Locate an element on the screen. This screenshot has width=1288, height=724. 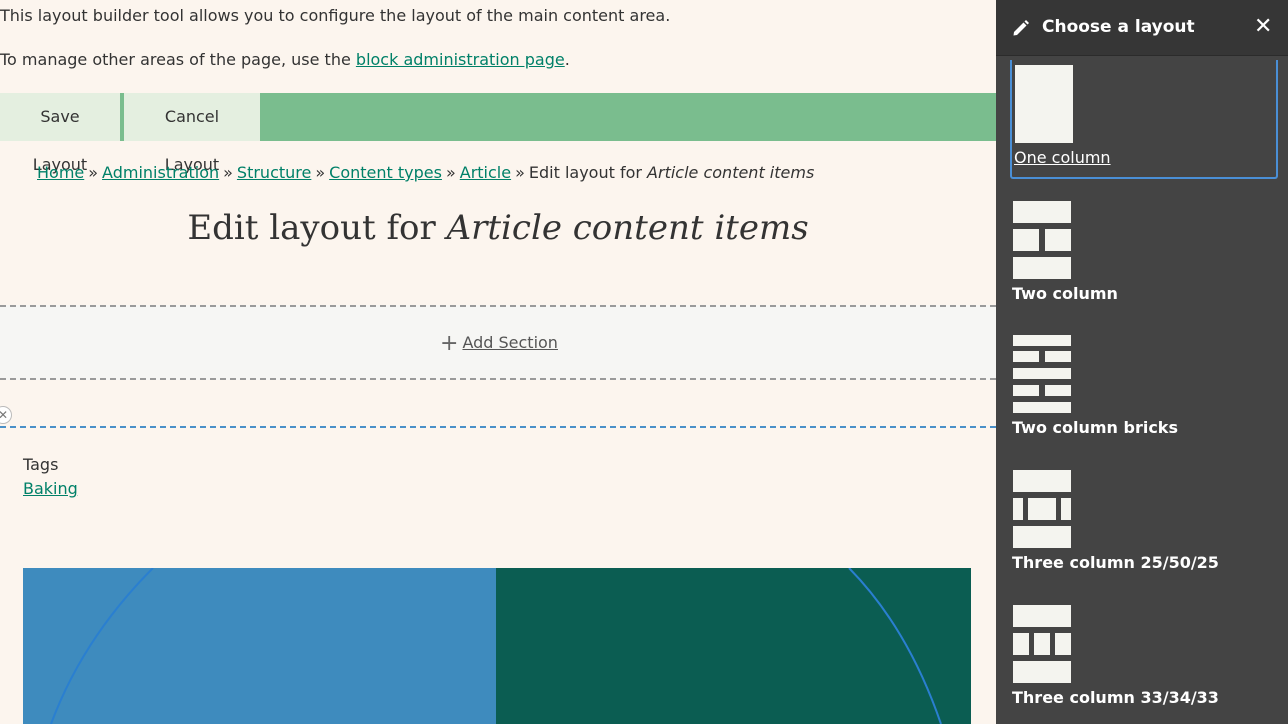
plus-icon: + is located at coordinates (449, 343).